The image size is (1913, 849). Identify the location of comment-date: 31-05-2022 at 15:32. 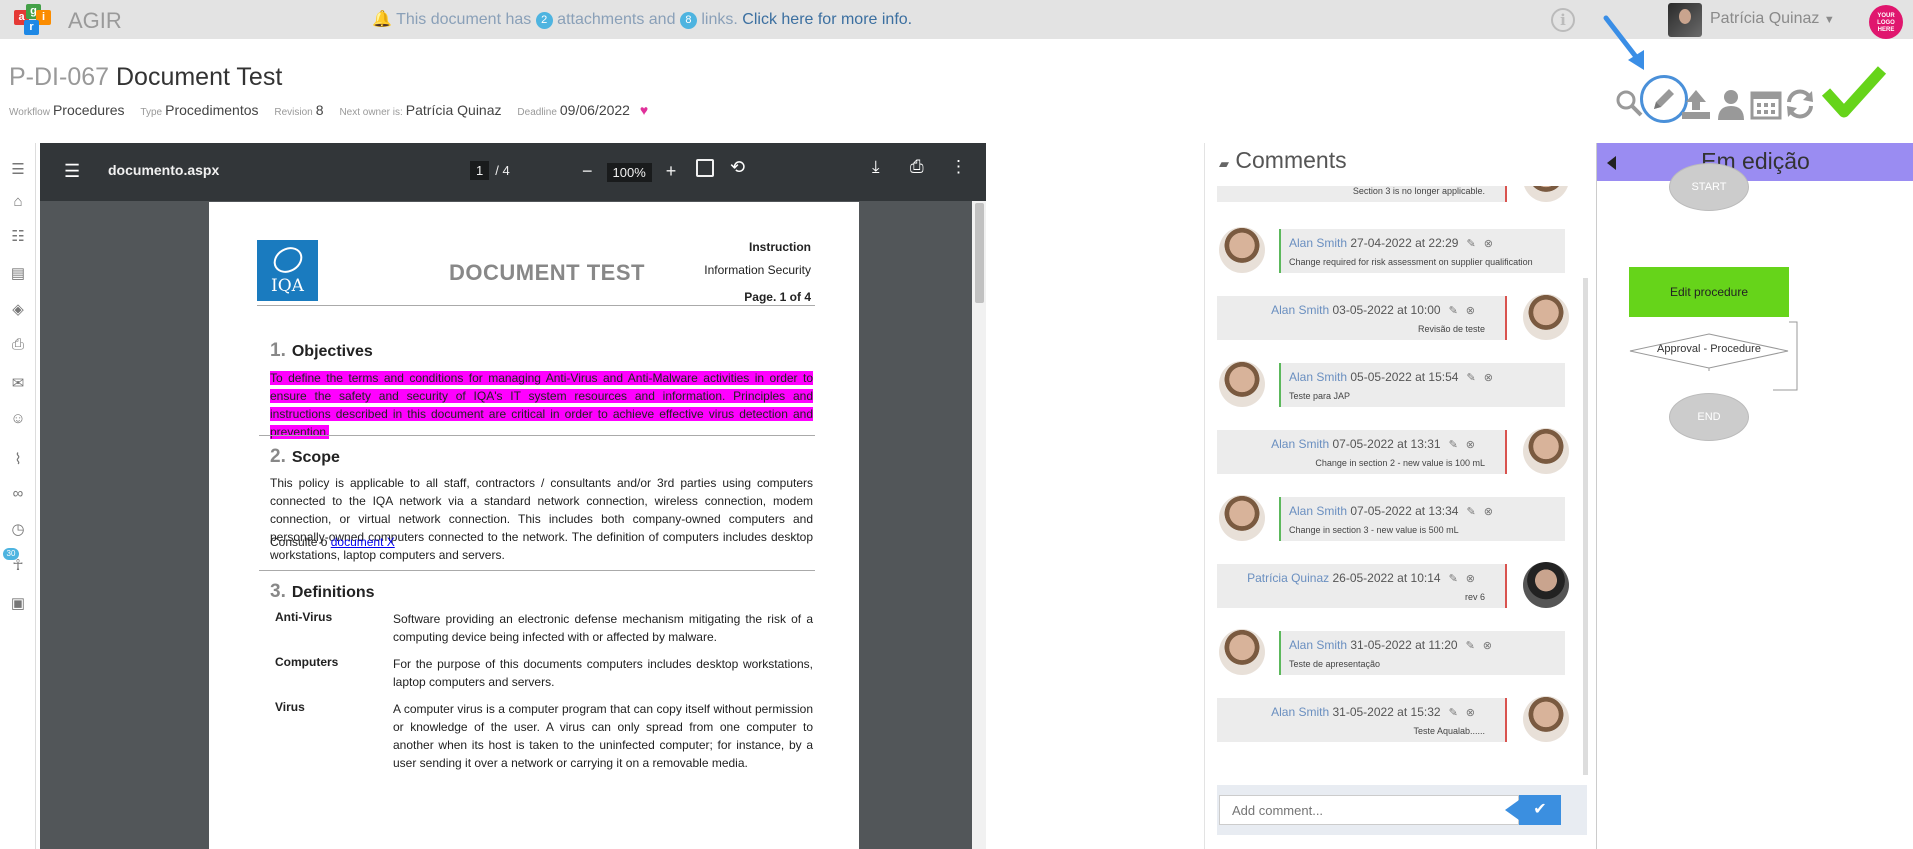
(1386, 712).